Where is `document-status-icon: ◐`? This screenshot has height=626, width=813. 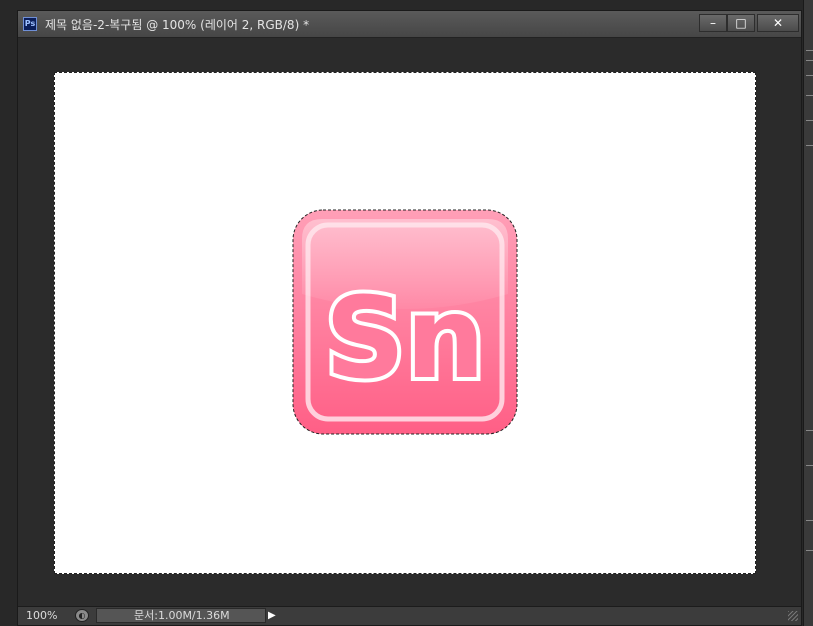 document-status-icon: ◐ is located at coordinates (82, 615).